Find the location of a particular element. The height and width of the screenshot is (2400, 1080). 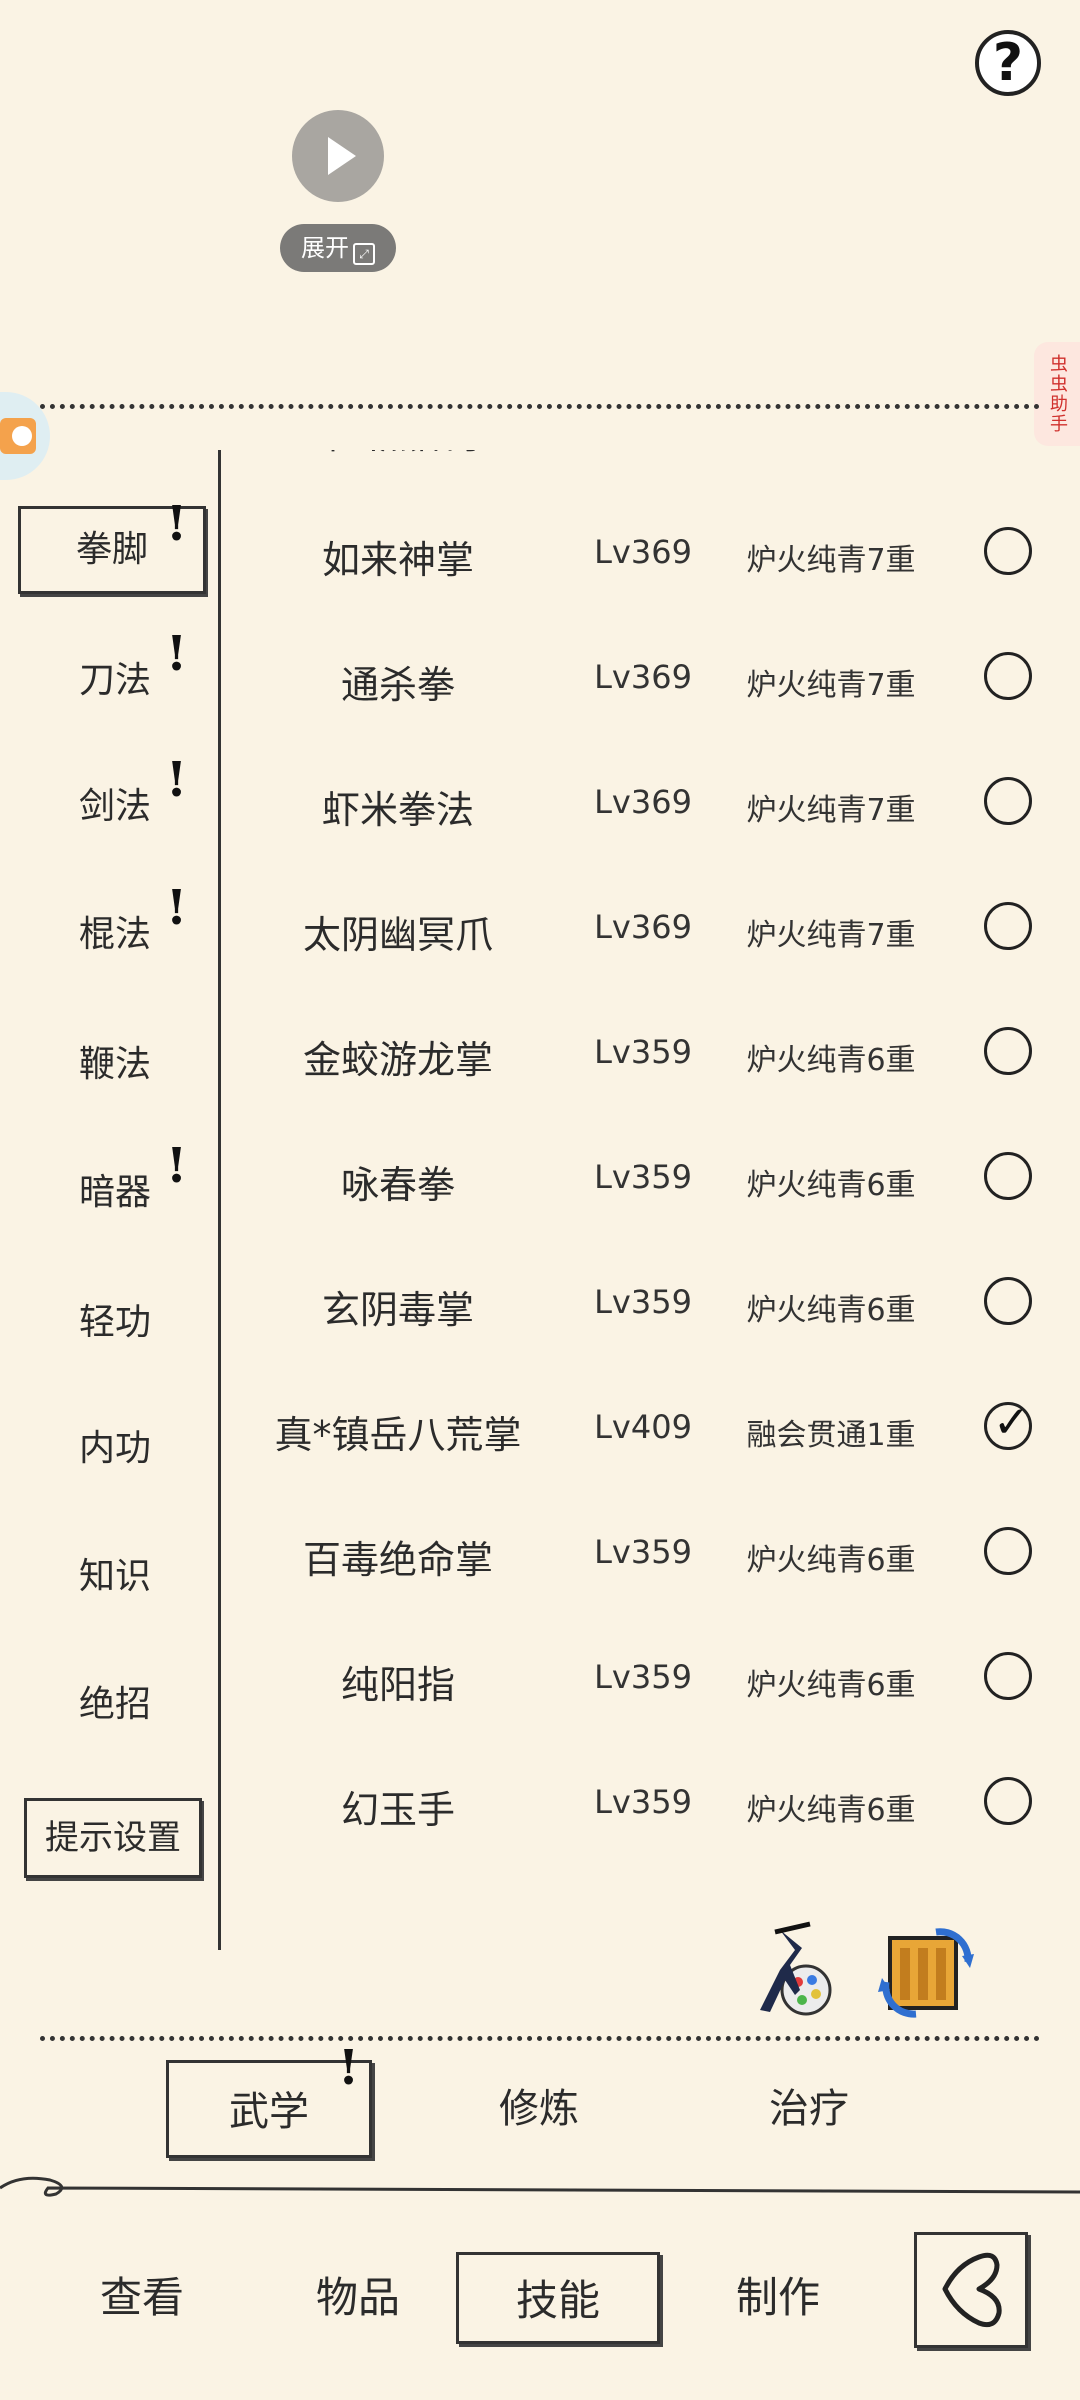

nav-item-label: 制作 is located at coordinates (777, 2297).